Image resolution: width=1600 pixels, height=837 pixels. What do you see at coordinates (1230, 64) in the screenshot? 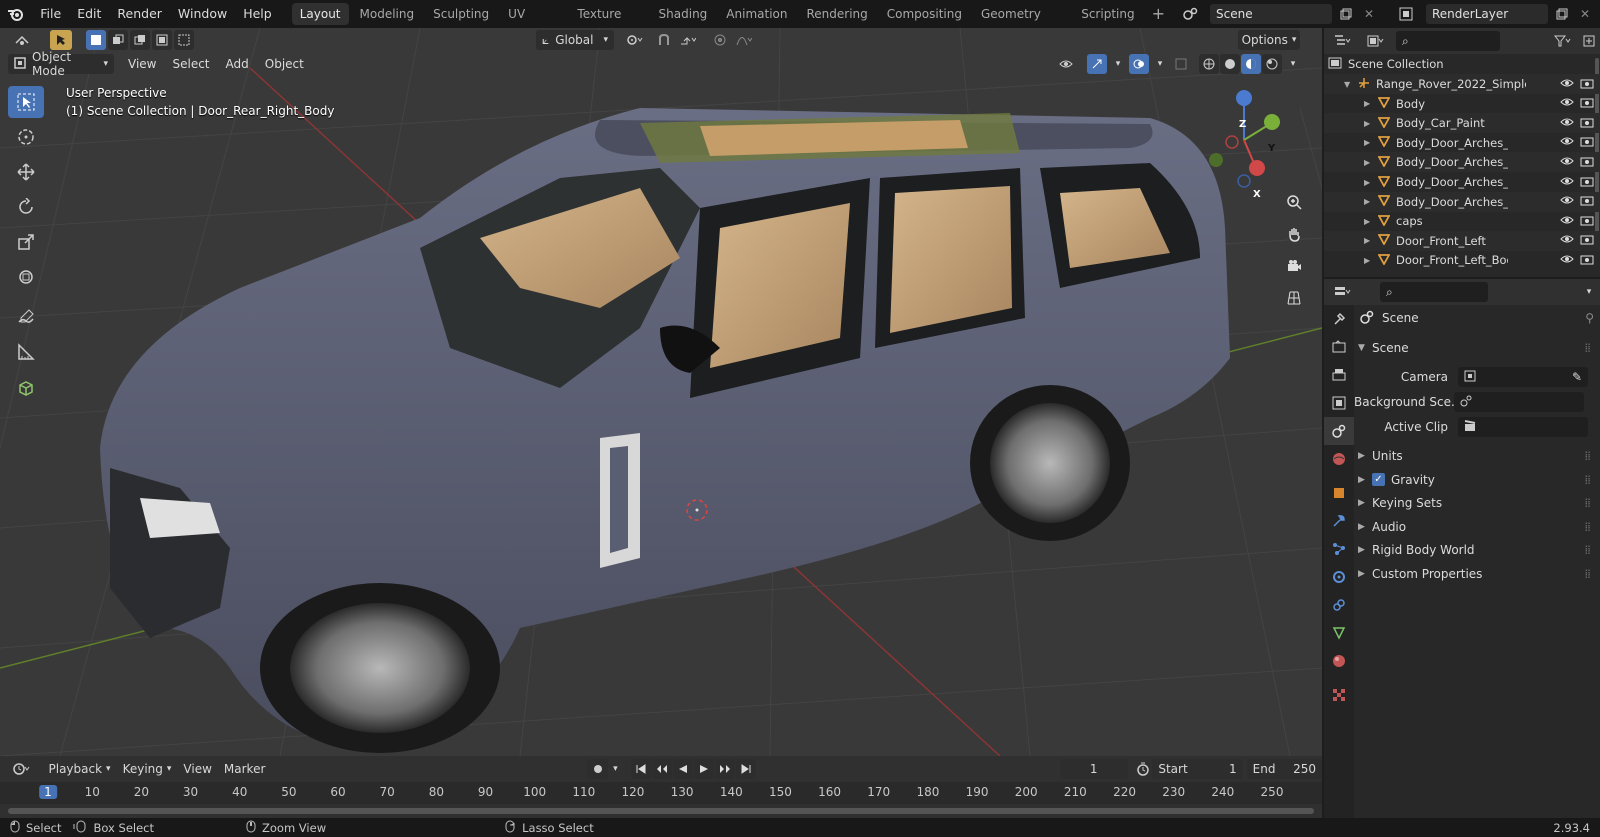
I see `solid-shading-icon` at bounding box center [1230, 64].